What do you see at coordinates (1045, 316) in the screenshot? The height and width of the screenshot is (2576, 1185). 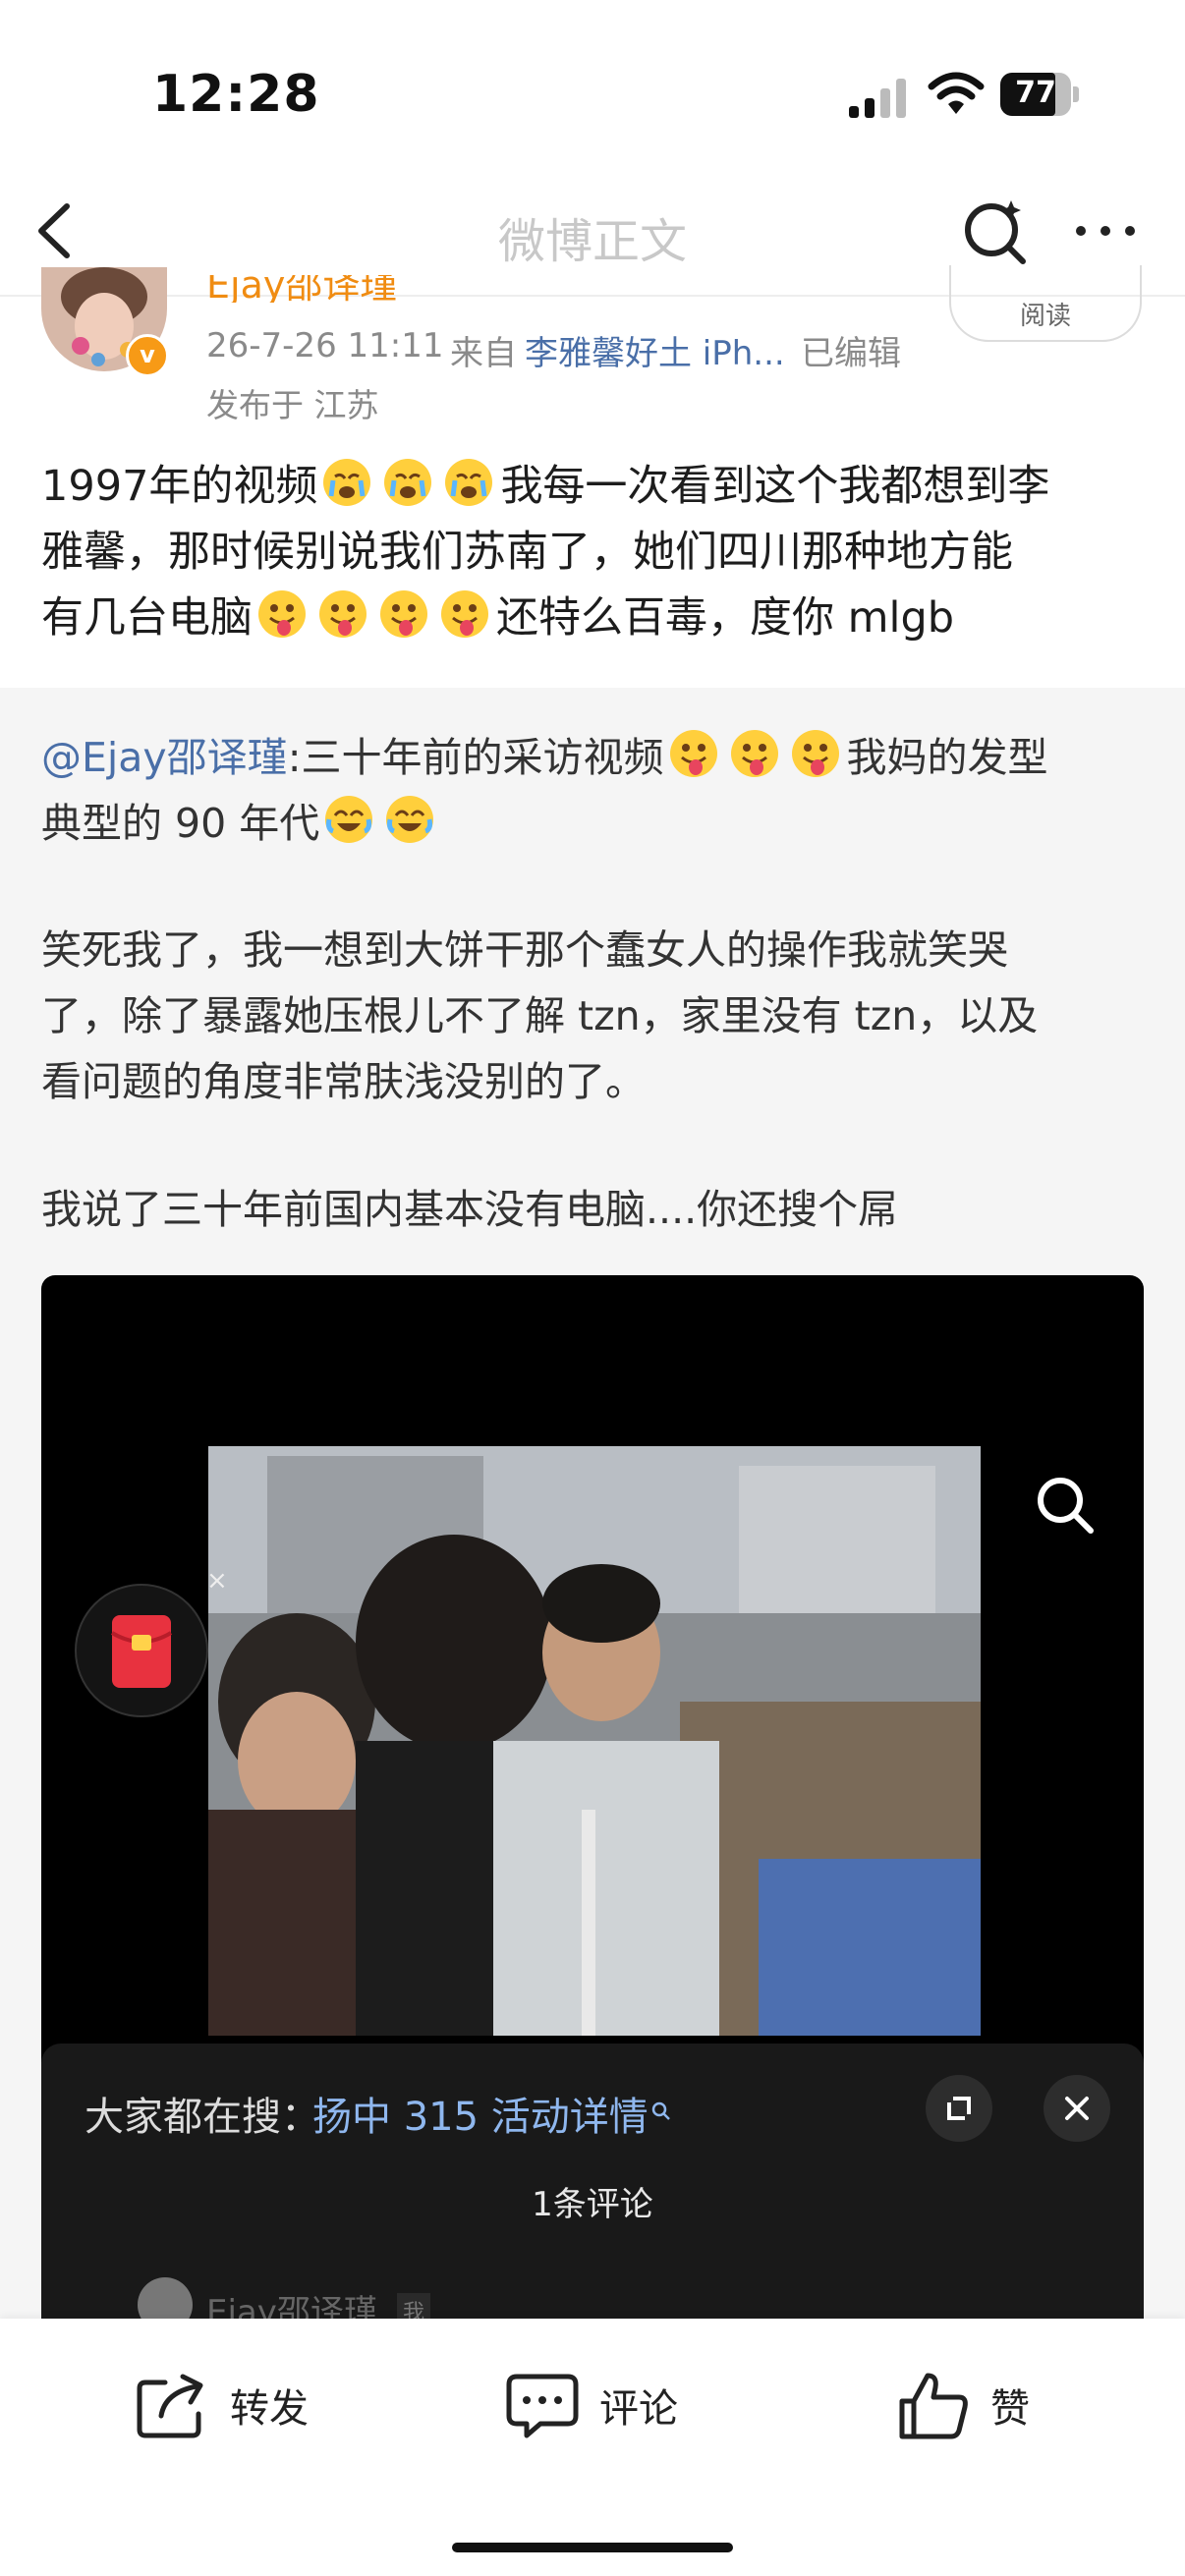 I see `read-count-label: 阅读` at bounding box center [1045, 316].